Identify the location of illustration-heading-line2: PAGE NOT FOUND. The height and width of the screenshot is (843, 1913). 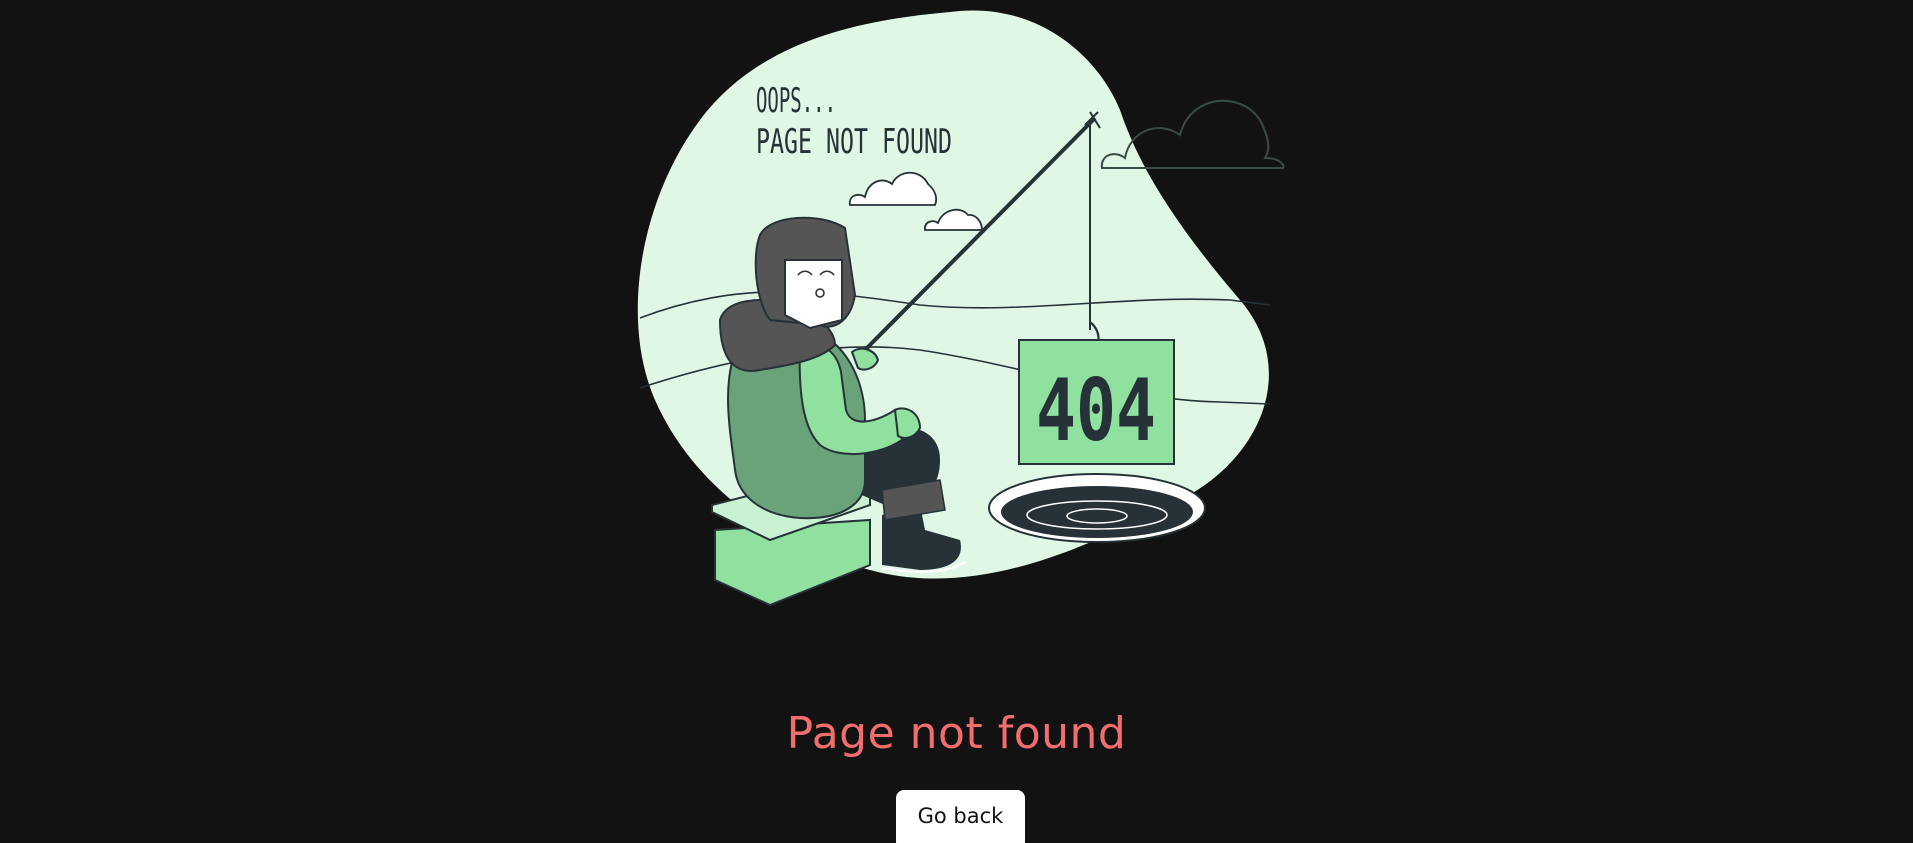
(854, 142).